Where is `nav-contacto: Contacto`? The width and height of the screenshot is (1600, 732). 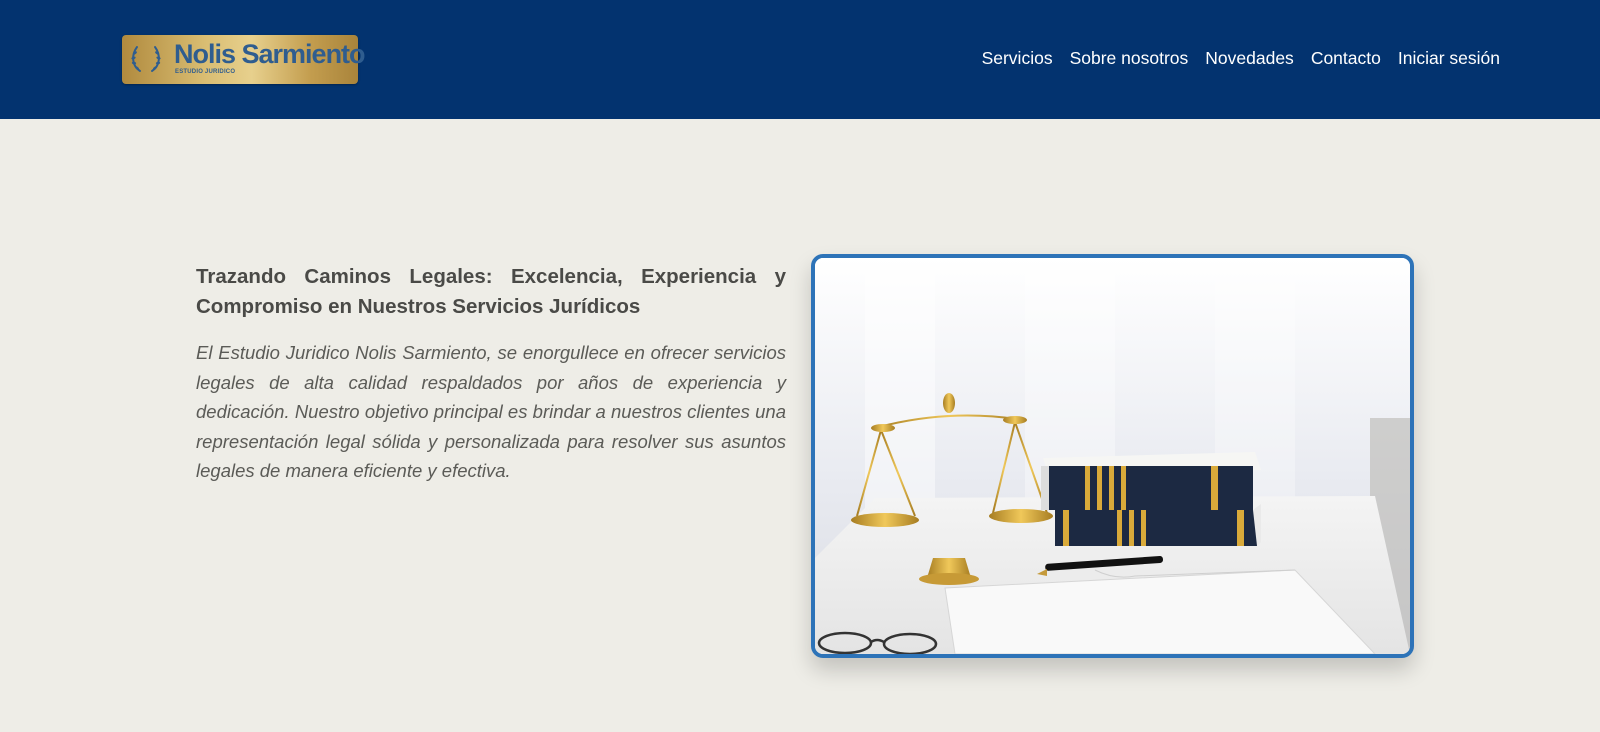
nav-contacto: Contacto is located at coordinates (1346, 58).